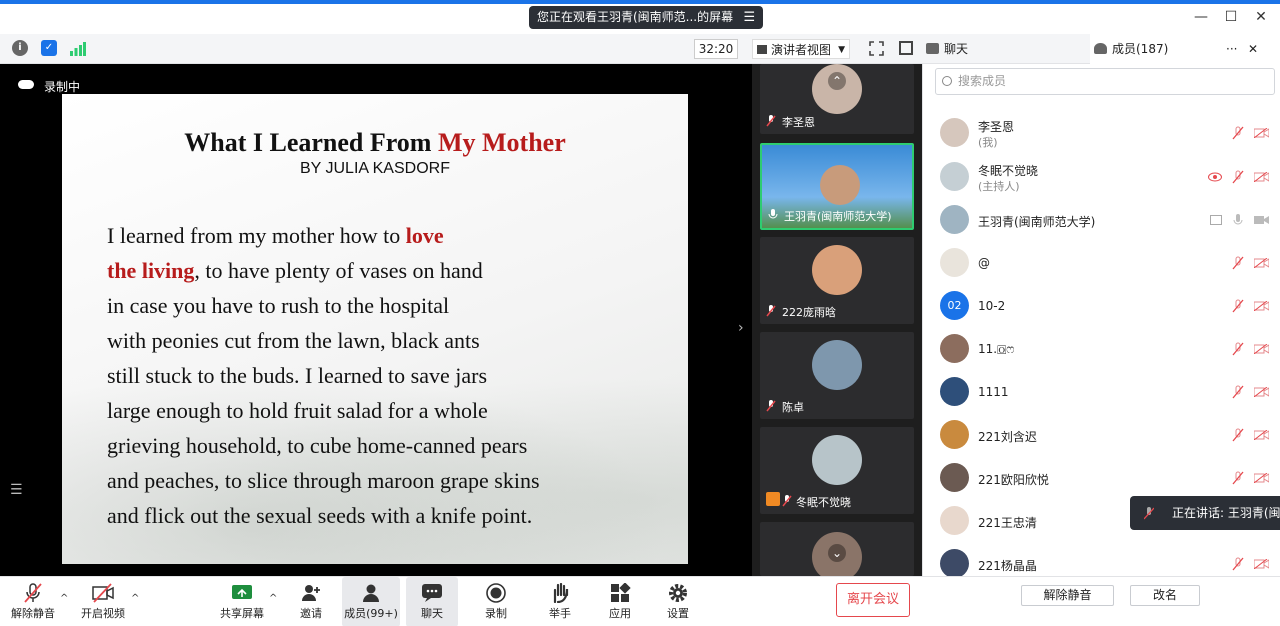 This screenshot has width=1280, height=626. Describe the element at coordinates (837, 186) in the screenshot. I see `video-thumbnail-active: 王羽青(闽南师范大学)` at that location.